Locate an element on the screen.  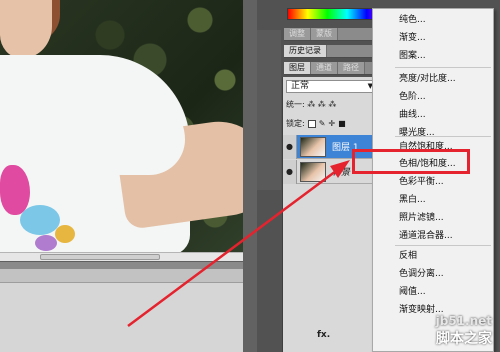
watermark-name: 脚本之家 is located at coordinates (464, 339).